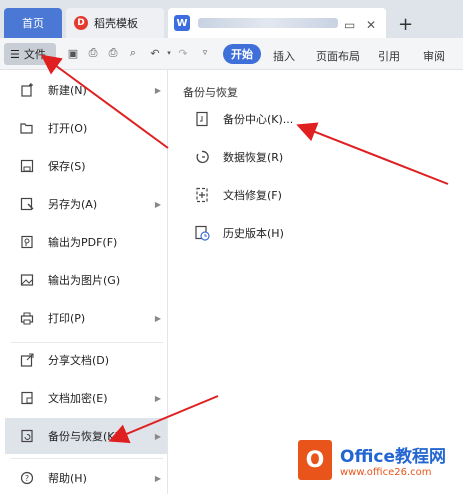  What do you see at coordinates (133, 53) in the screenshot?
I see `preview-icon: ⌕` at bounding box center [133, 53].